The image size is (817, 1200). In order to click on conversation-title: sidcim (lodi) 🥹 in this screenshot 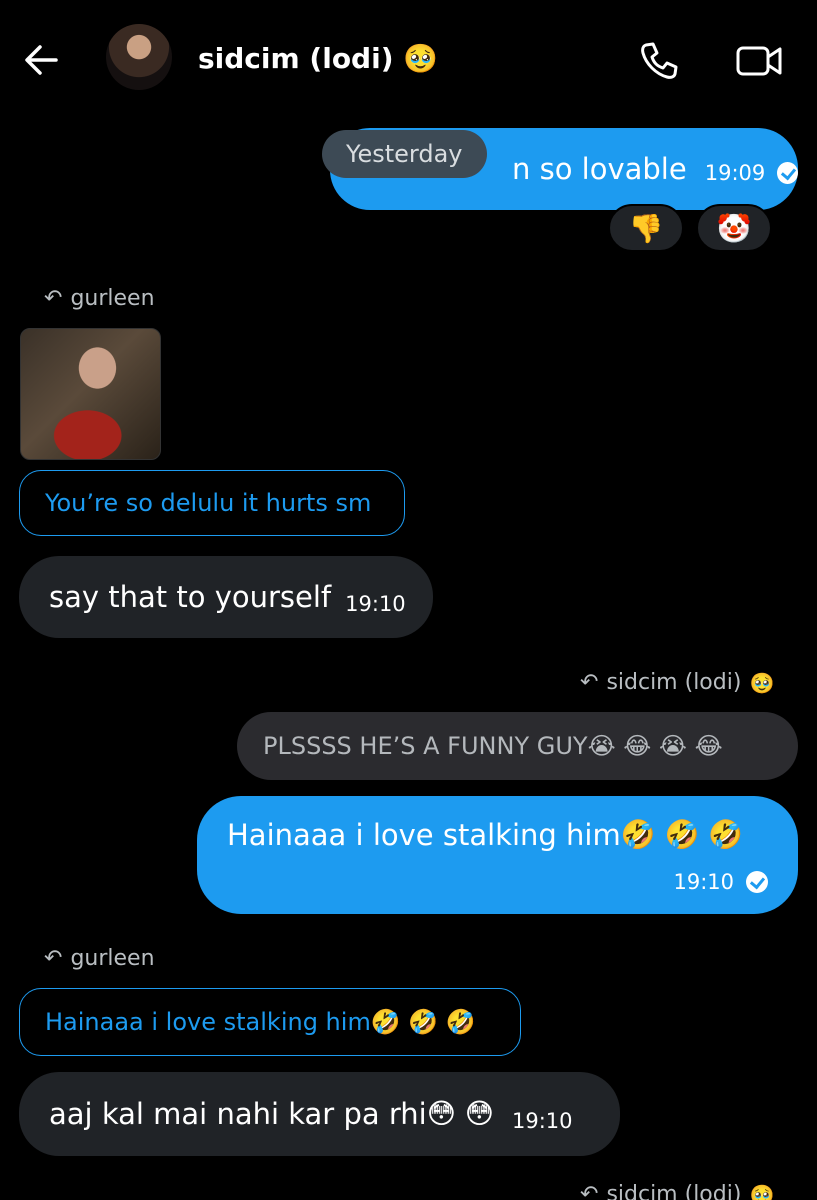, I will do `click(318, 58)`.